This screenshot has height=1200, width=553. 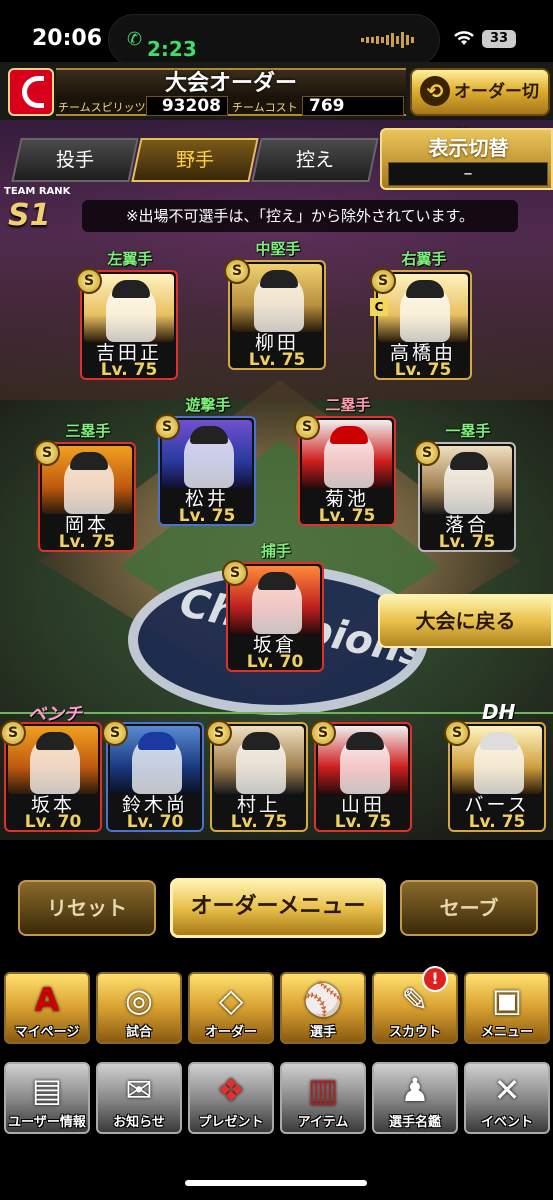 I want to click on field-icon: ◇, so click(x=231, y=1000).